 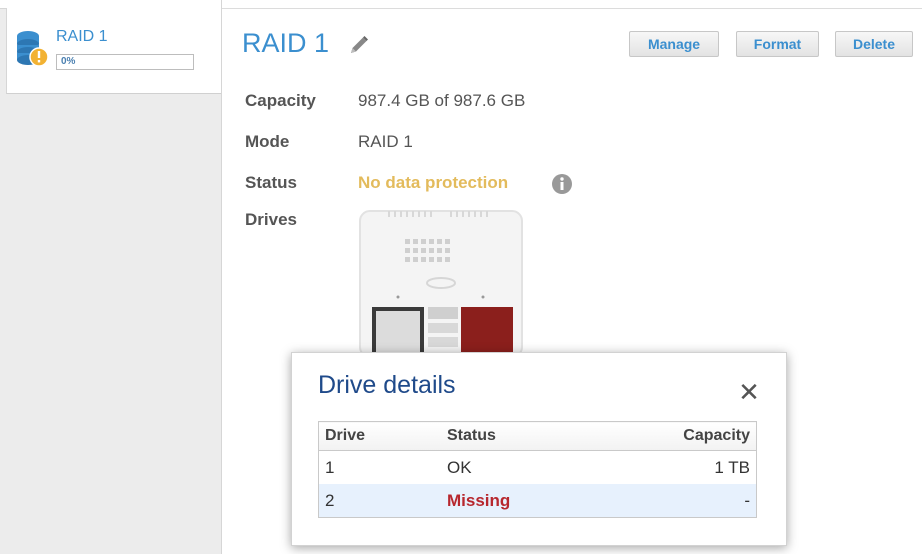 I want to click on status-value: No data protection, so click(x=433, y=182).